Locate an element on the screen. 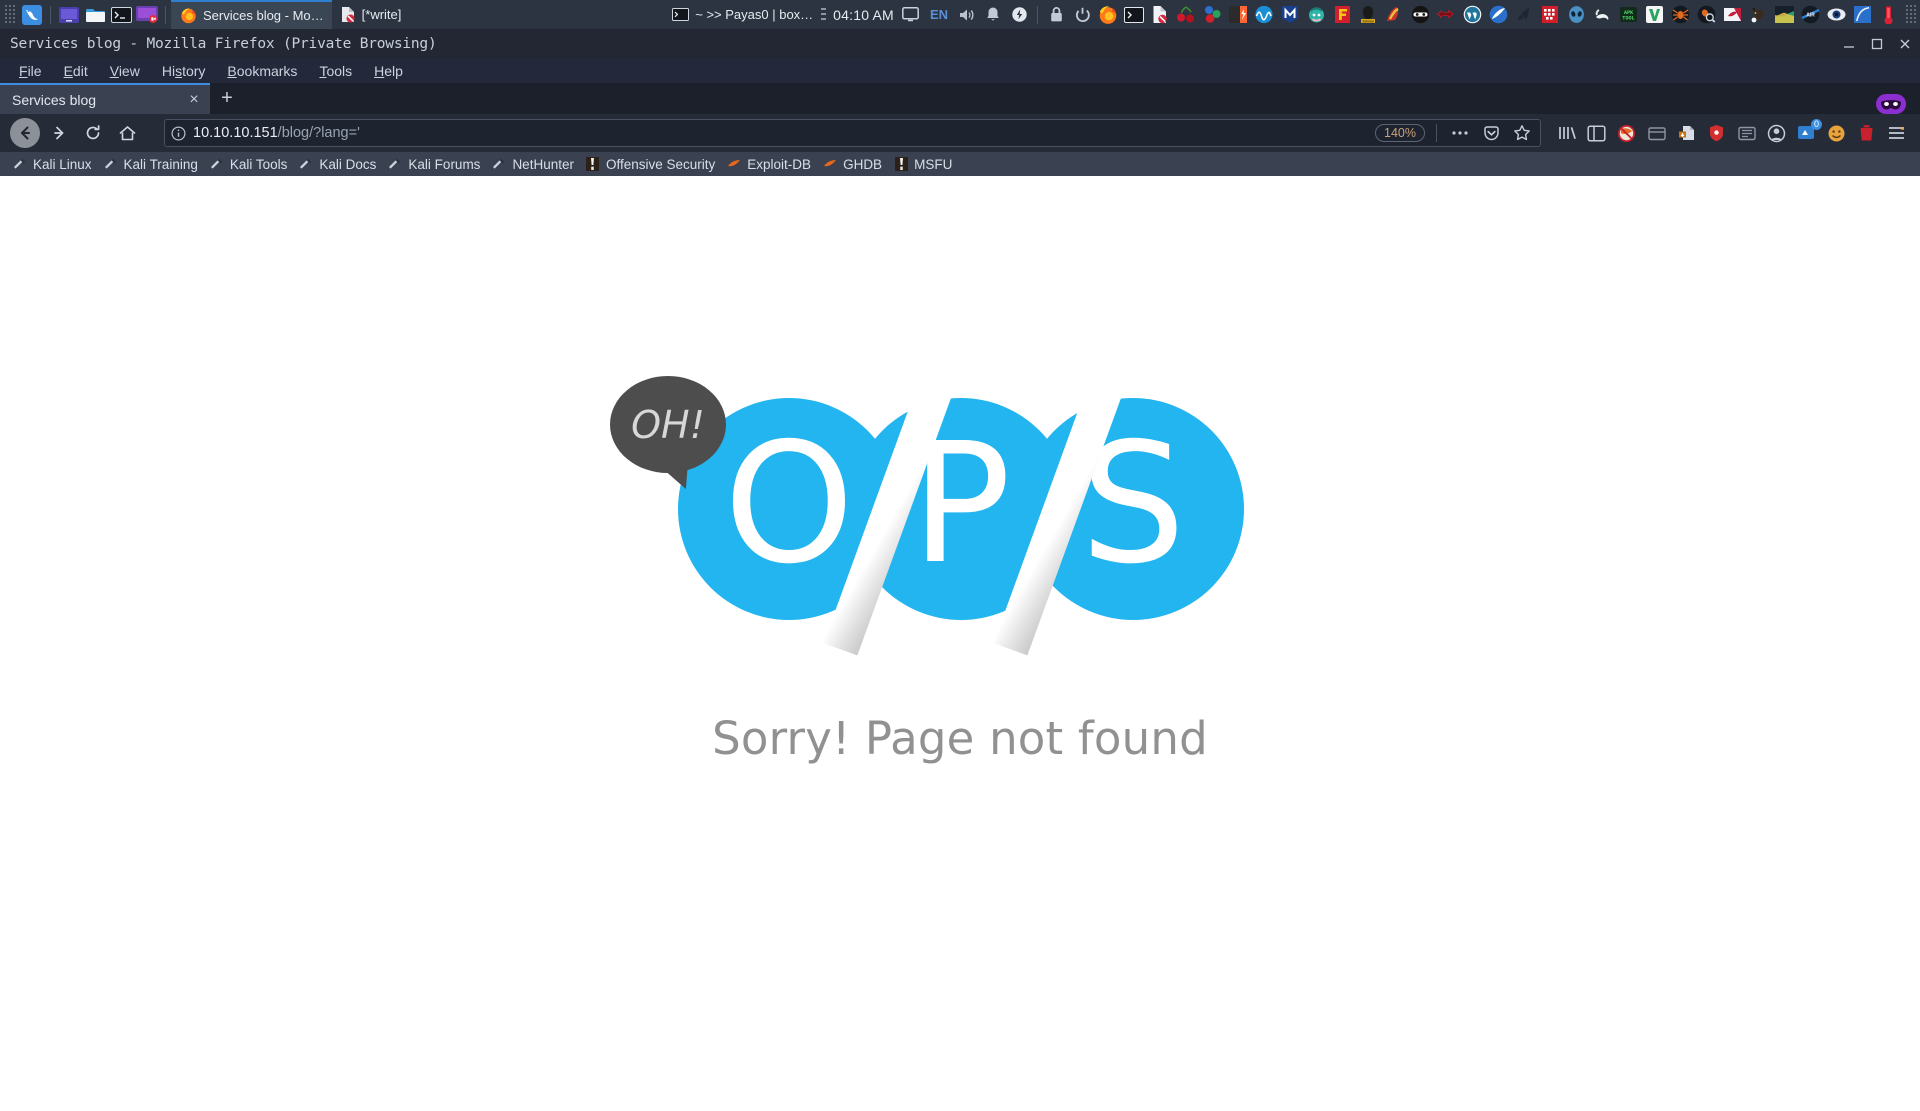 This screenshot has height=1111, width=1920. menu-history: History is located at coordinates (184, 71).